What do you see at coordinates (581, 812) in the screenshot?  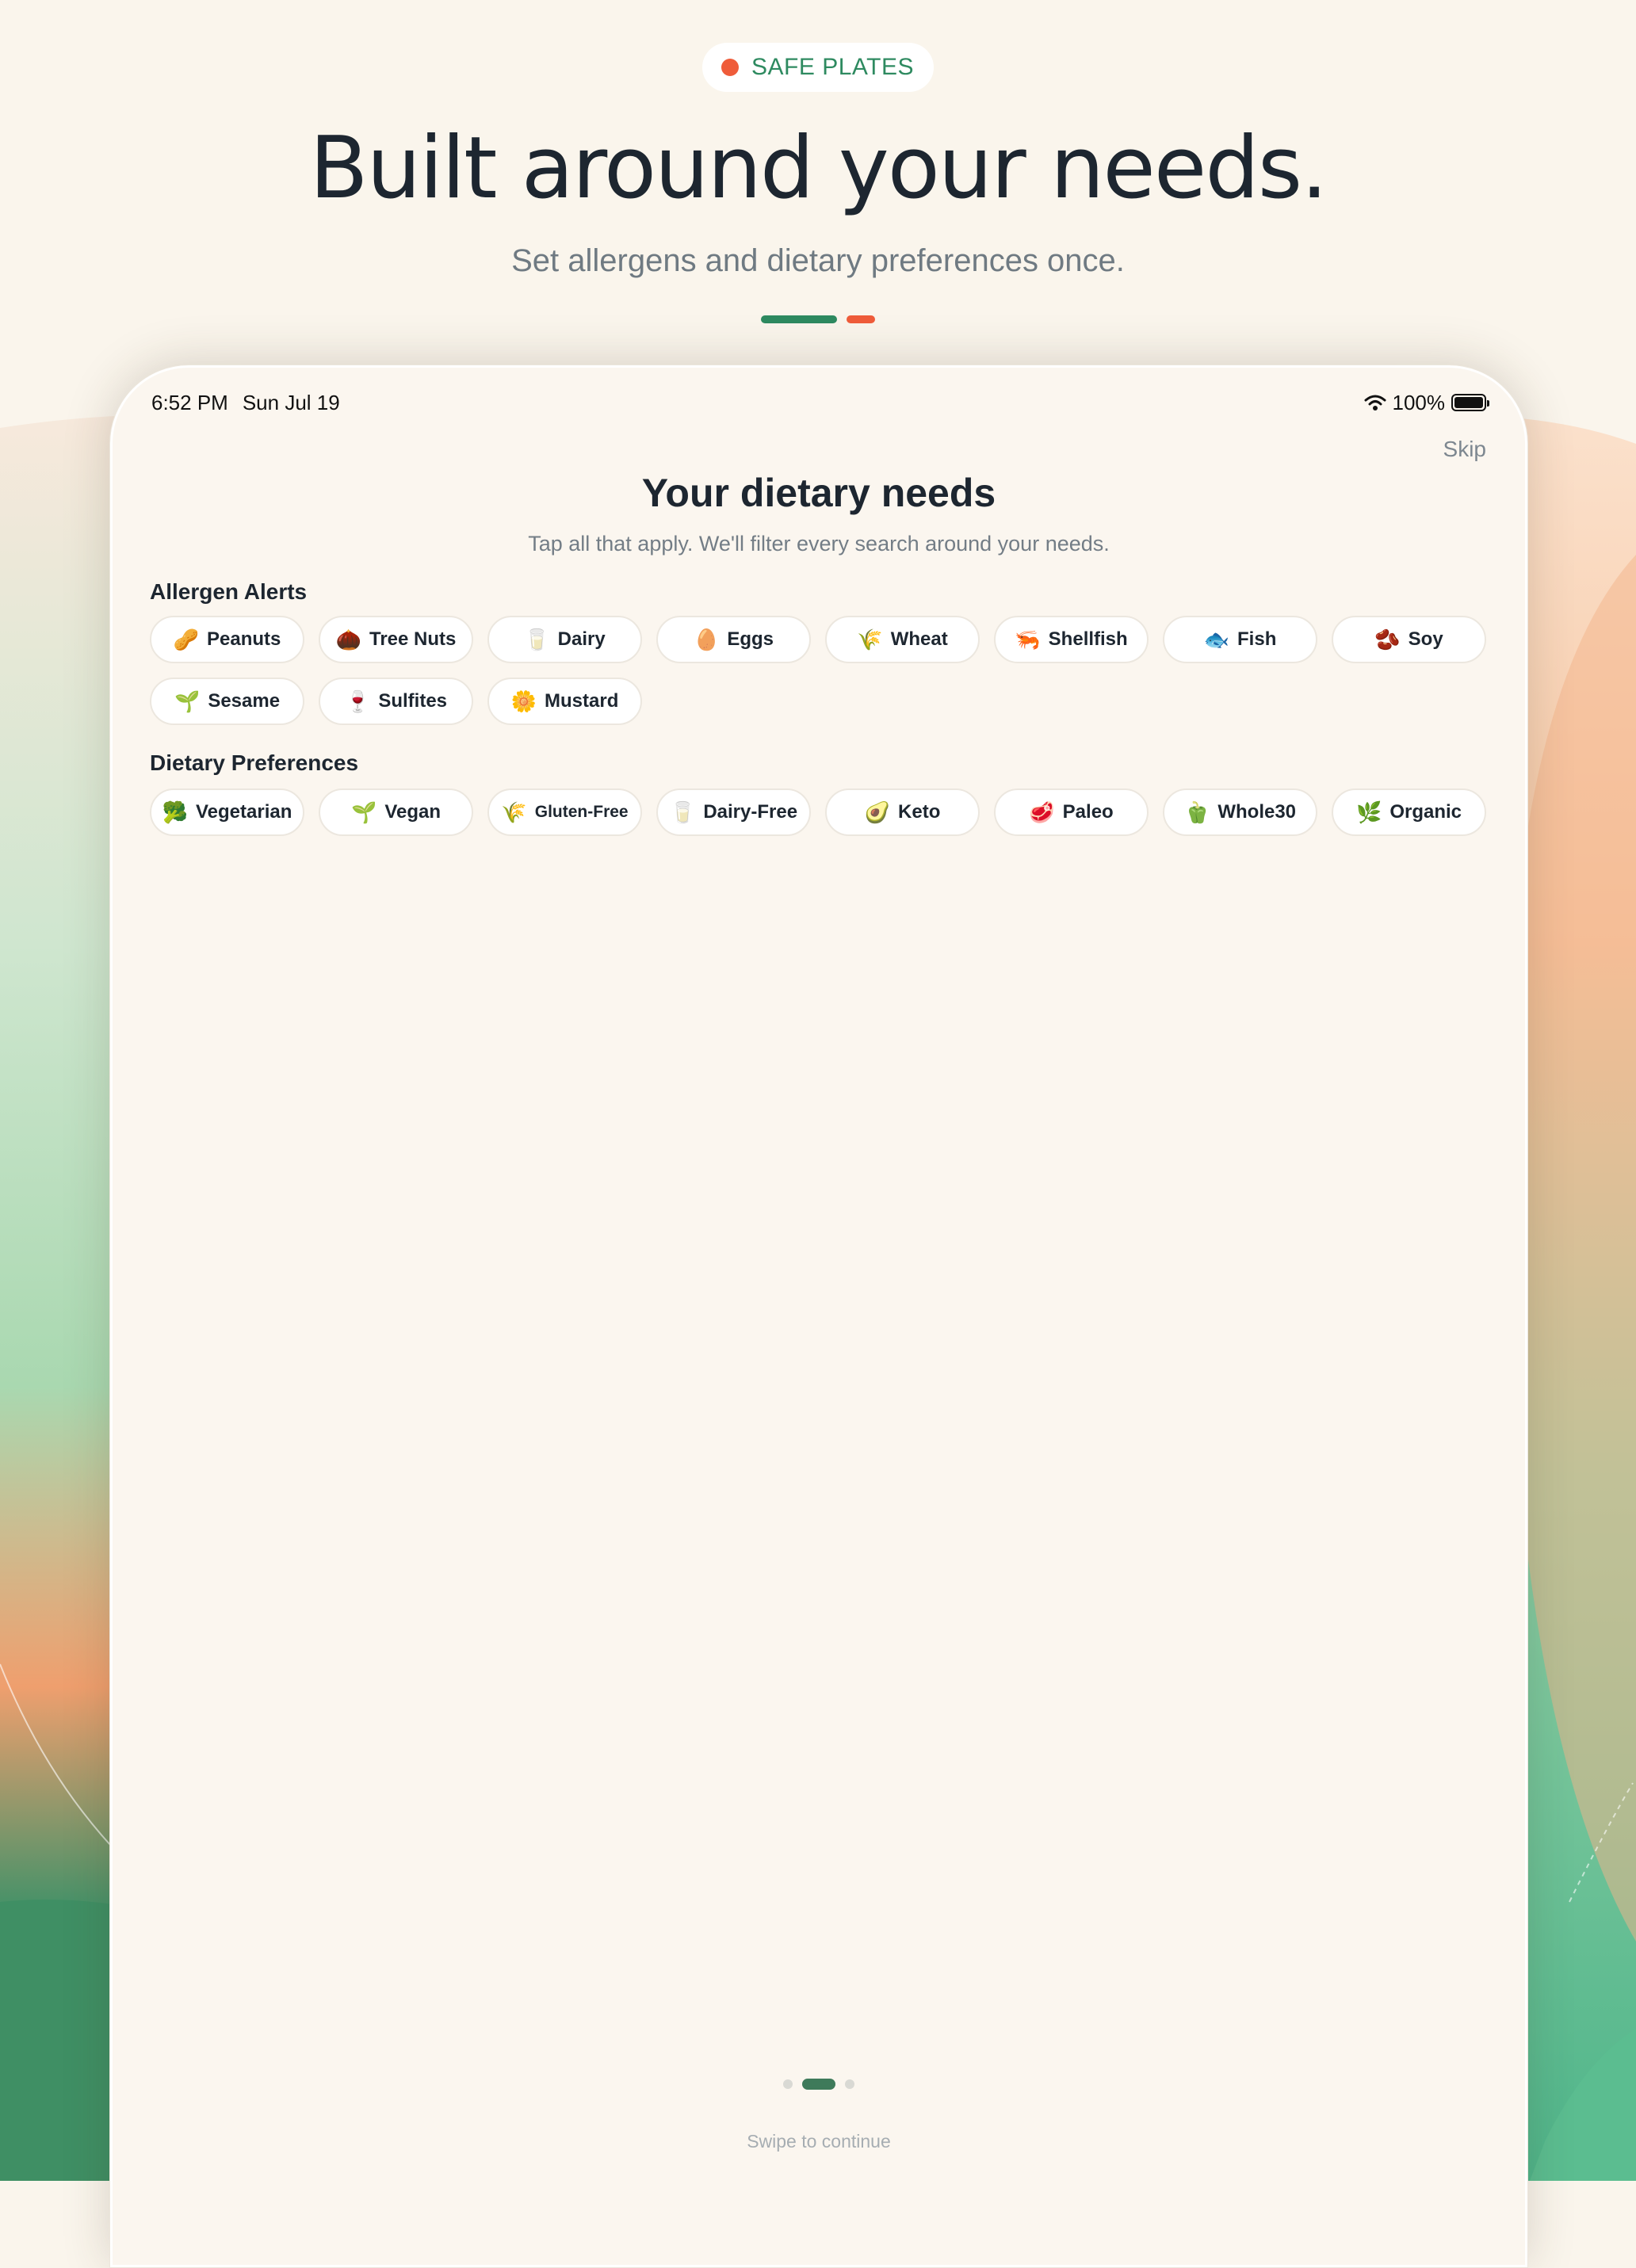 I see `chip-label: Gluten-Free` at bounding box center [581, 812].